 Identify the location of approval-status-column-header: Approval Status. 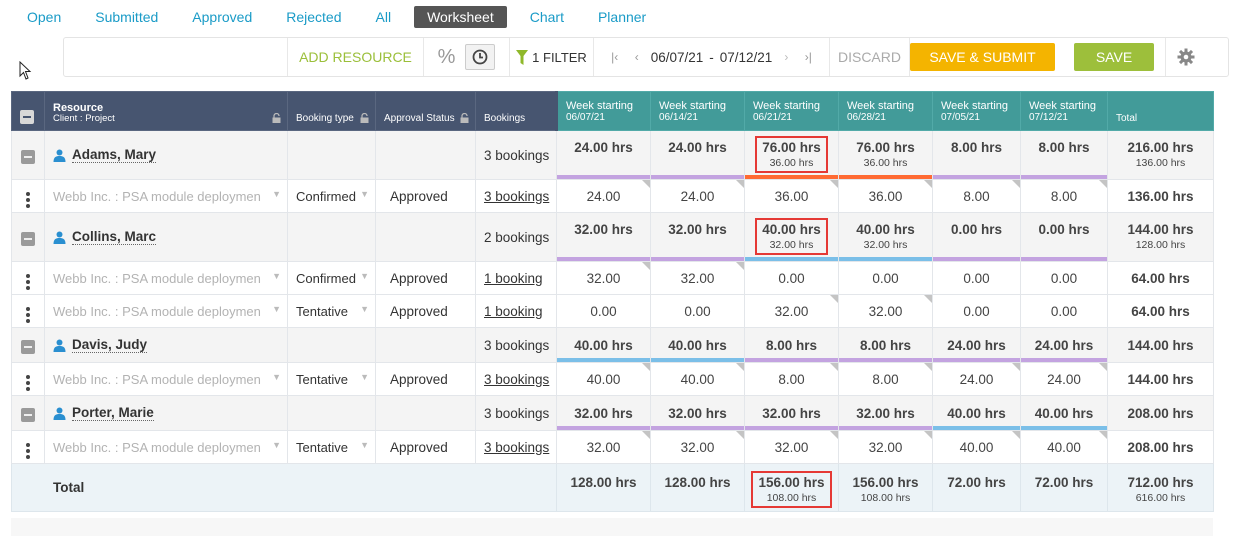
(425, 111).